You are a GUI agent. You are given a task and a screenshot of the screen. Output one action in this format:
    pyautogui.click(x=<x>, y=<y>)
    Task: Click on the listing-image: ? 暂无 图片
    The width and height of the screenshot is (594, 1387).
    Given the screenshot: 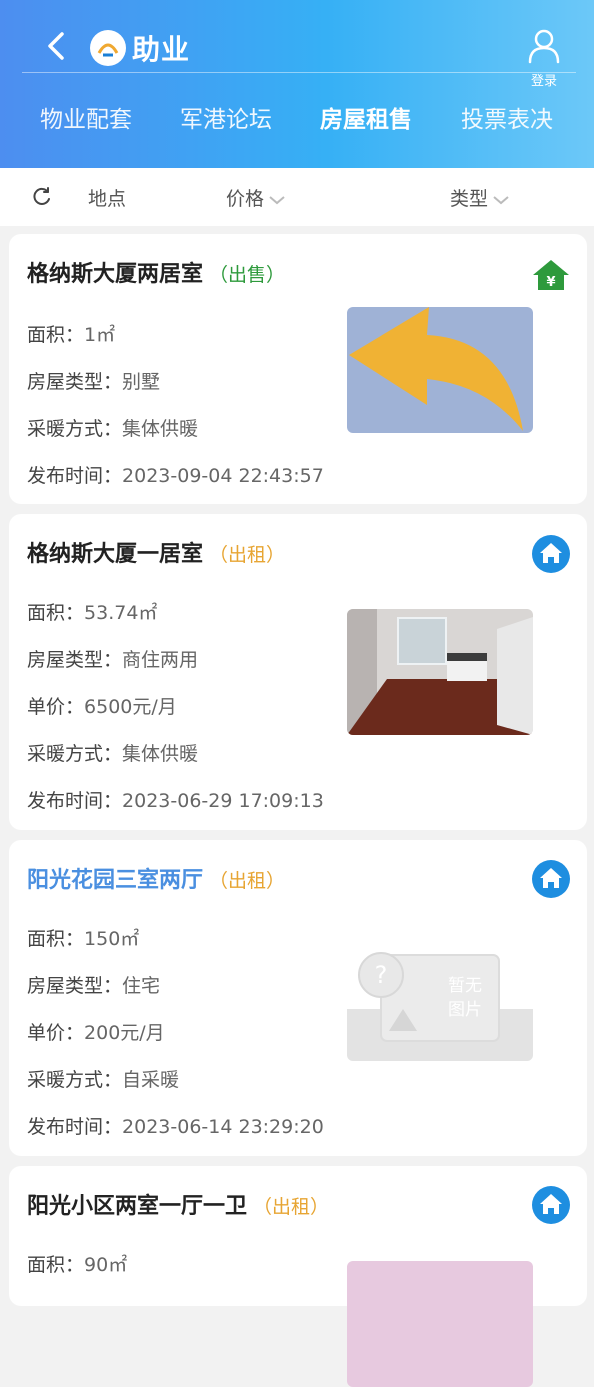 What is the action you would take?
    pyautogui.click(x=440, y=998)
    